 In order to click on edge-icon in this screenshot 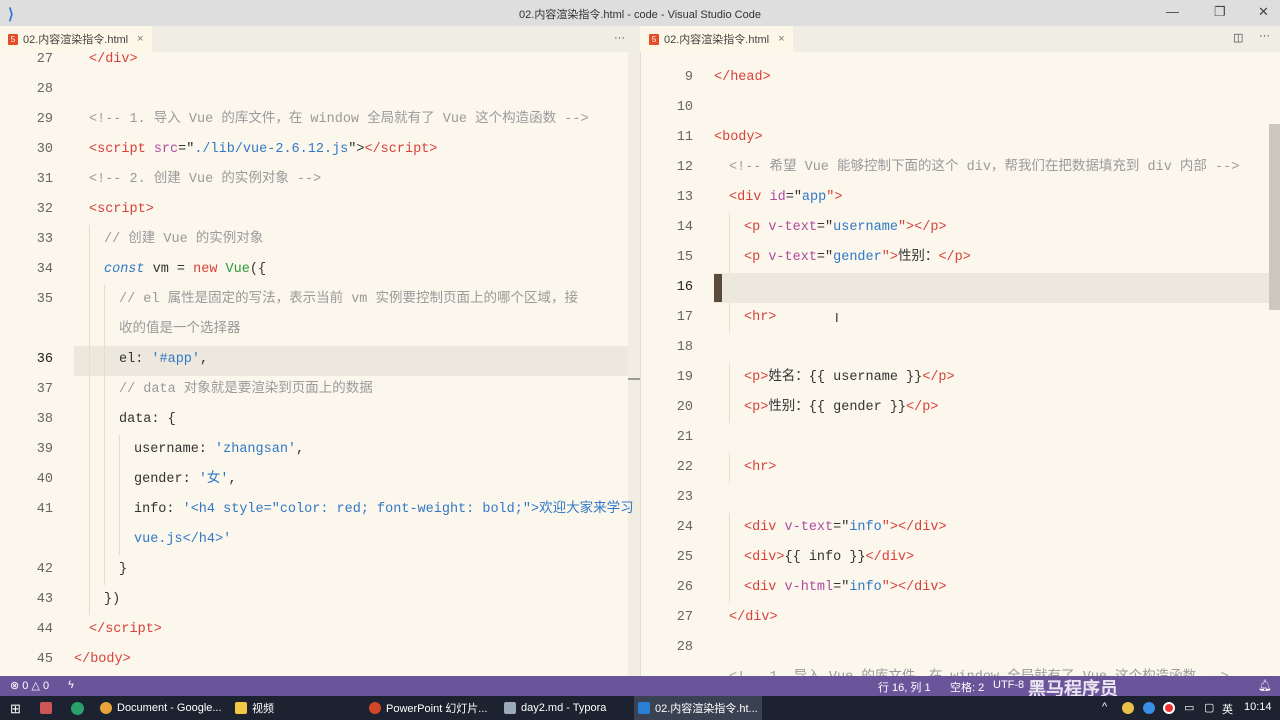, I will do `click(77, 708)`.